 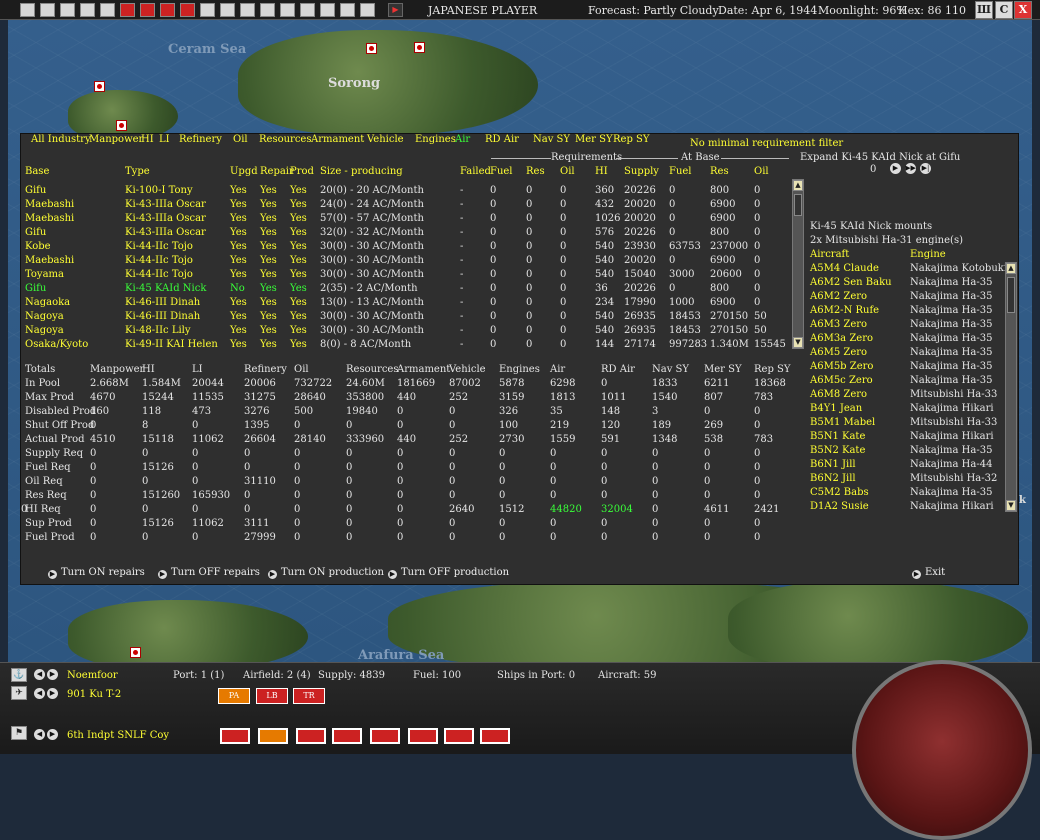 What do you see at coordinates (234, 696) in the screenshot?
I see `patrol-button: PA` at bounding box center [234, 696].